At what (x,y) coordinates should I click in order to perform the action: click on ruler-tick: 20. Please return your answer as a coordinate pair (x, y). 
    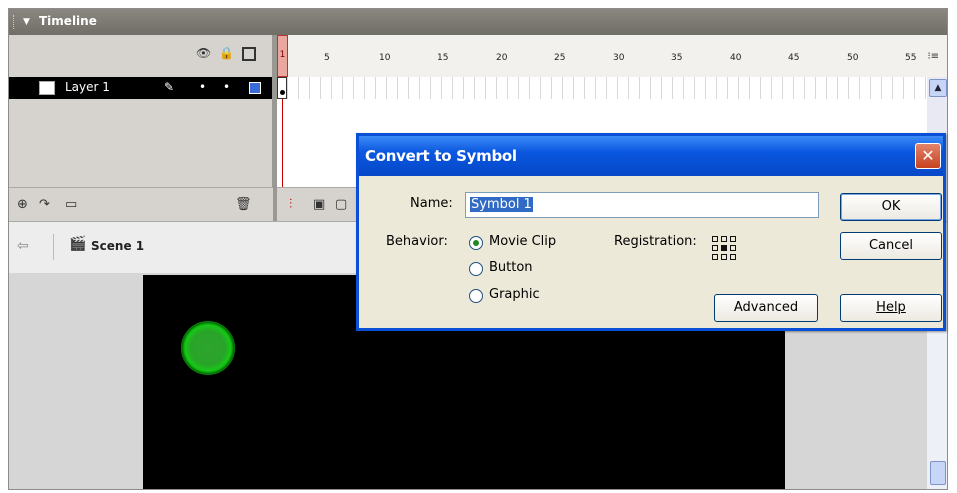
    Looking at the image, I should click on (502, 58).